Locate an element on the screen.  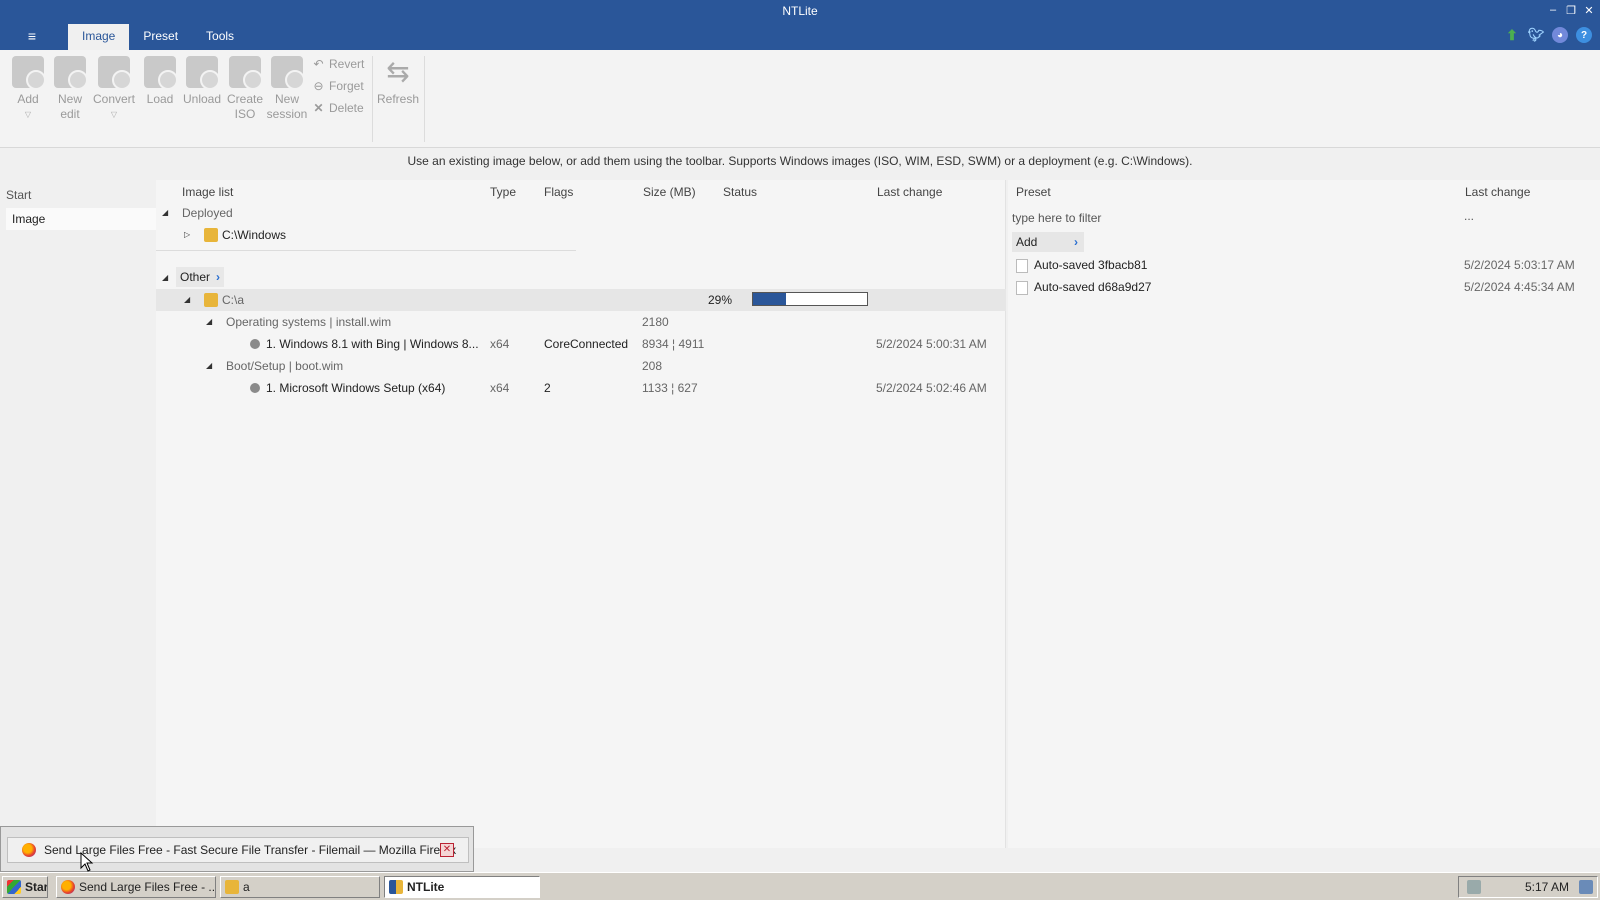
unload-button: Unload is located at coordinates (202, 81).